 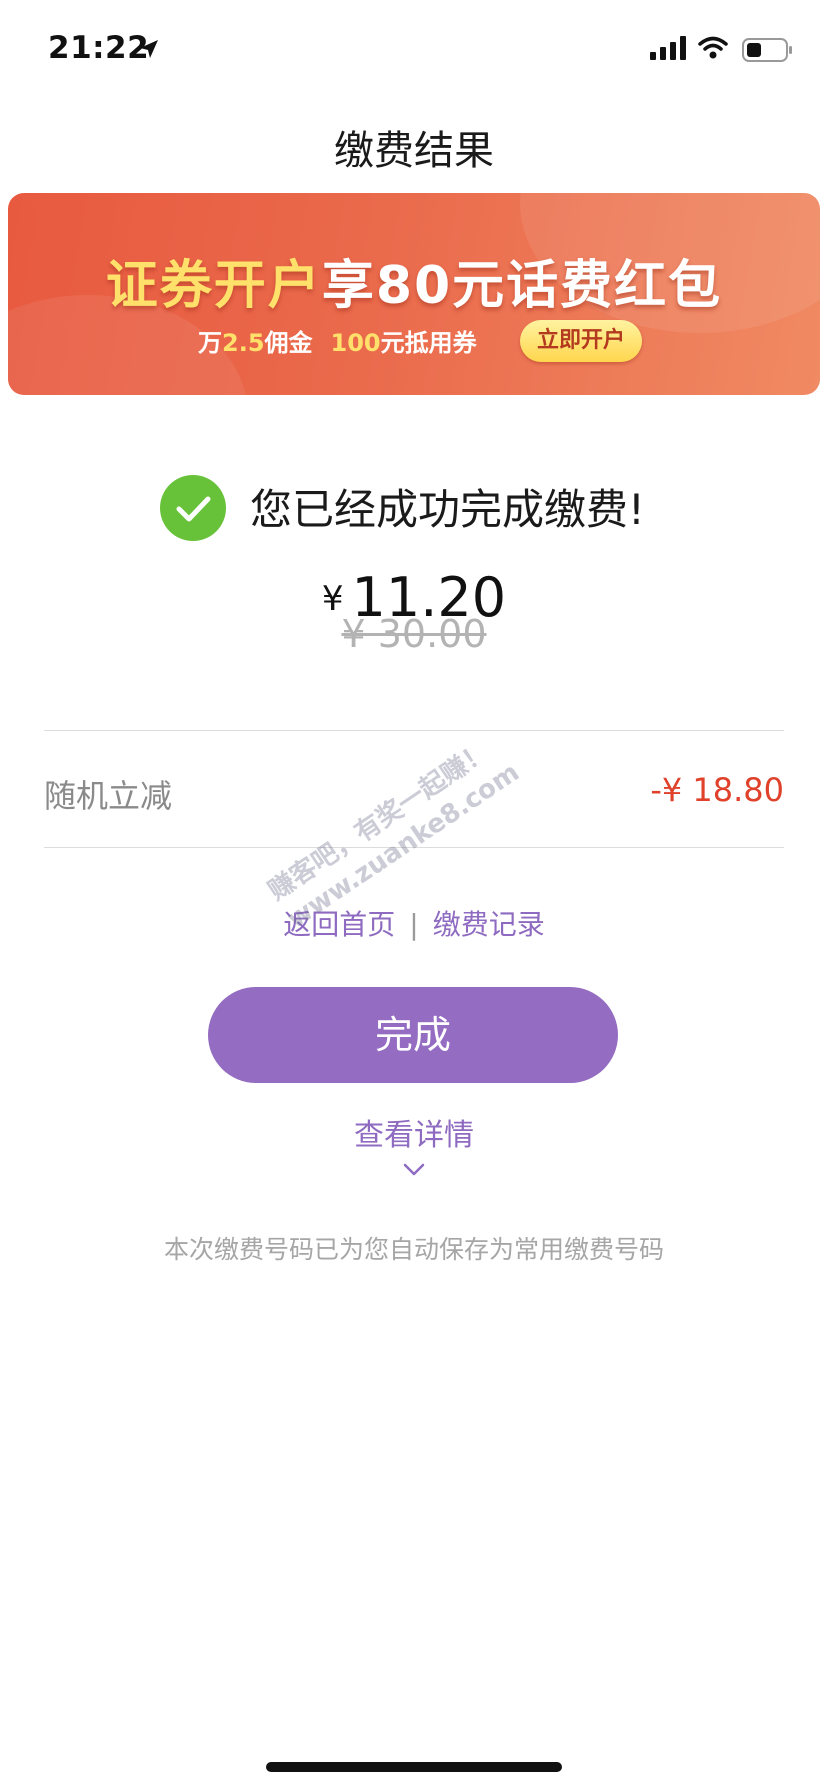 What do you see at coordinates (210, 343) in the screenshot?
I see `banner-sub-prefix: 万` at bounding box center [210, 343].